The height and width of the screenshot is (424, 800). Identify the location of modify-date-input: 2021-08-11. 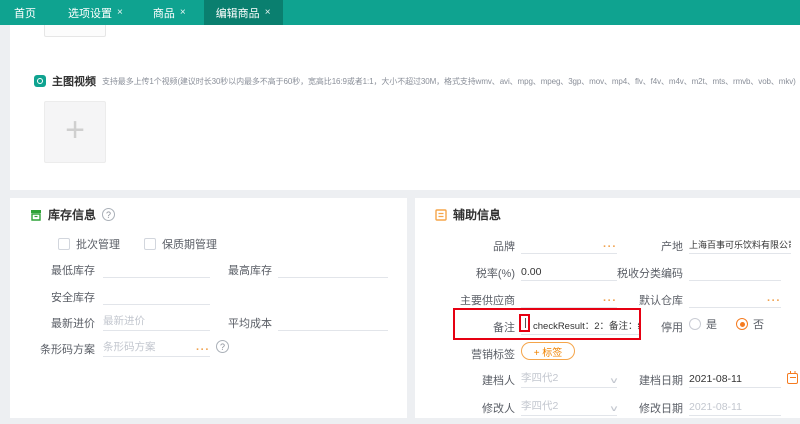
(735, 406).